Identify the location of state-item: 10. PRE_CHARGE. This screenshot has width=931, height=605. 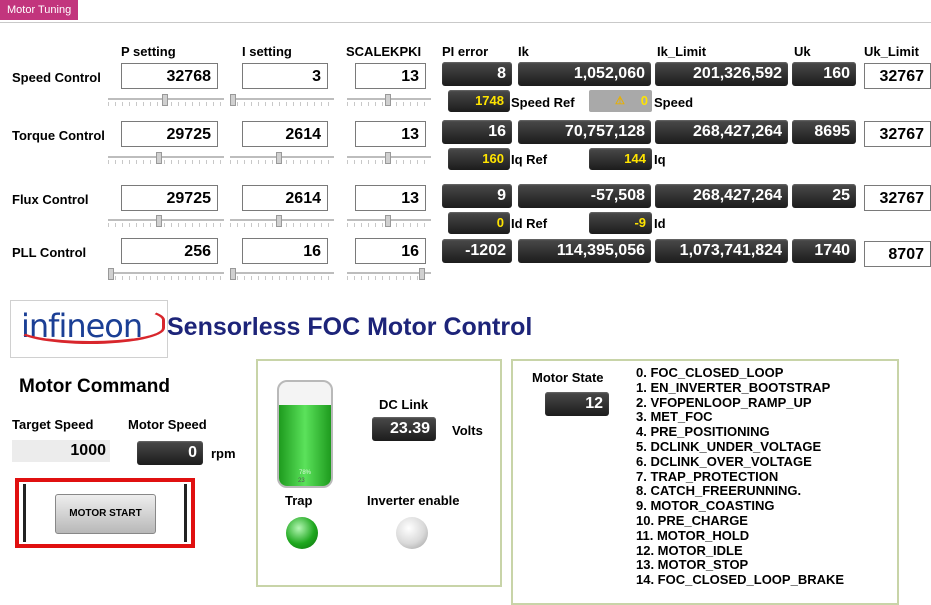
(692, 520).